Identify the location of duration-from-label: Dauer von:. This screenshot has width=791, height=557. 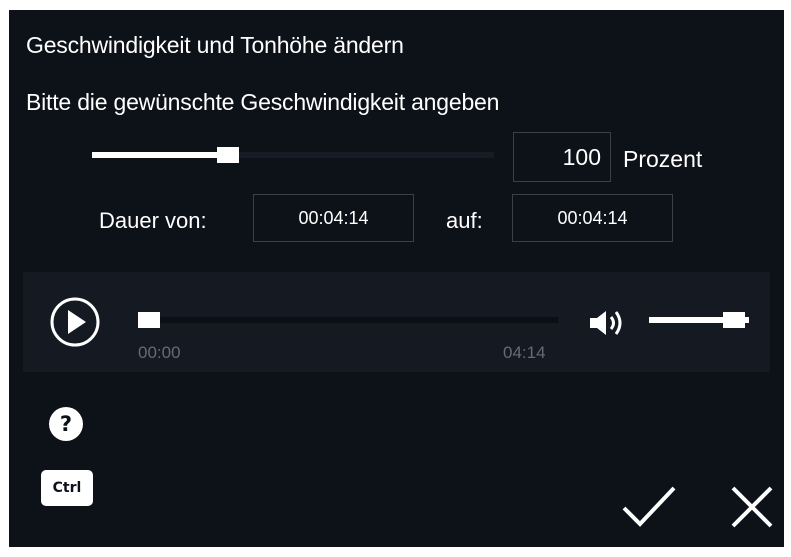
(153, 220).